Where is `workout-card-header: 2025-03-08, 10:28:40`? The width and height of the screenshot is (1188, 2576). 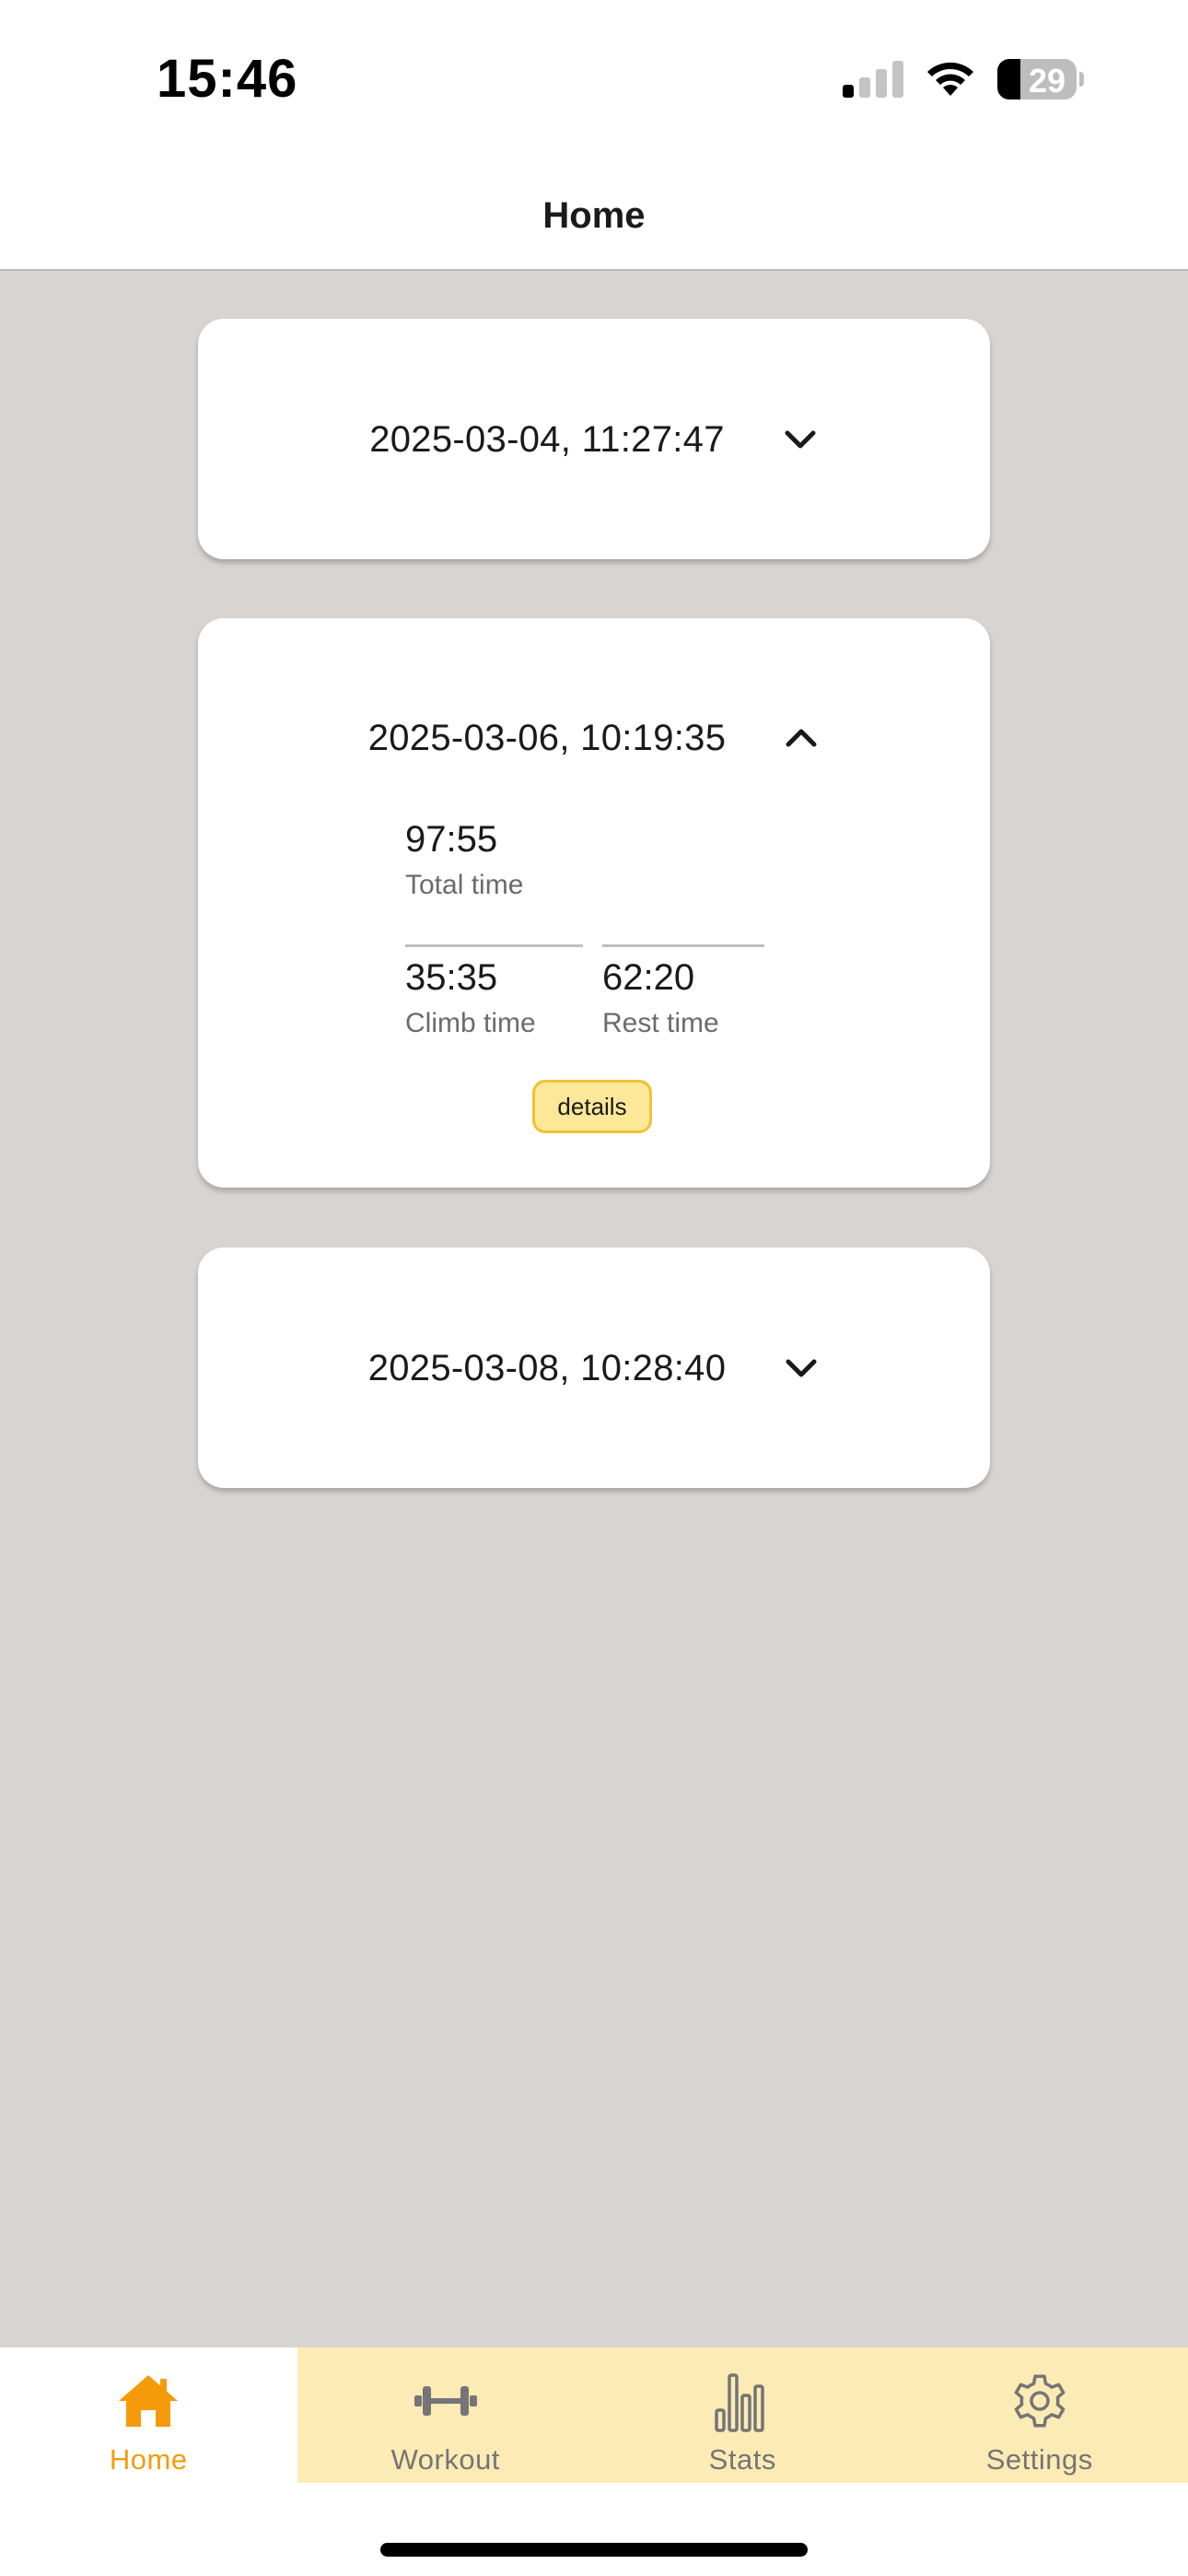 workout-card-header: 2025-03-08, 10:28:40 is located at coordinates (594, 1368).